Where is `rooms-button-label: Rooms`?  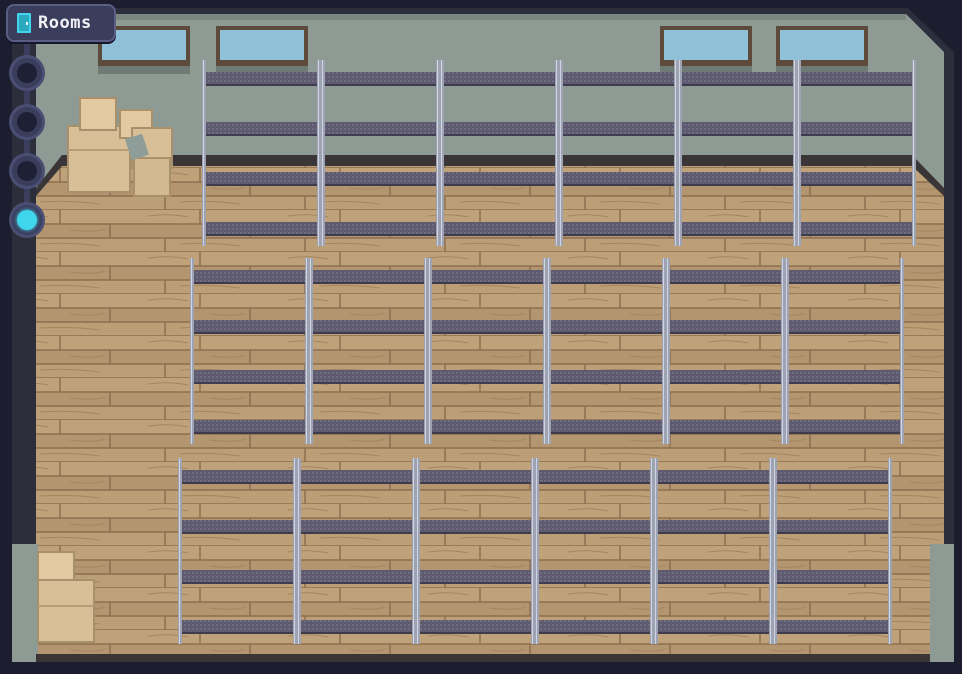 rooms-button-label: Rooms is located at coordinates (65, 23).